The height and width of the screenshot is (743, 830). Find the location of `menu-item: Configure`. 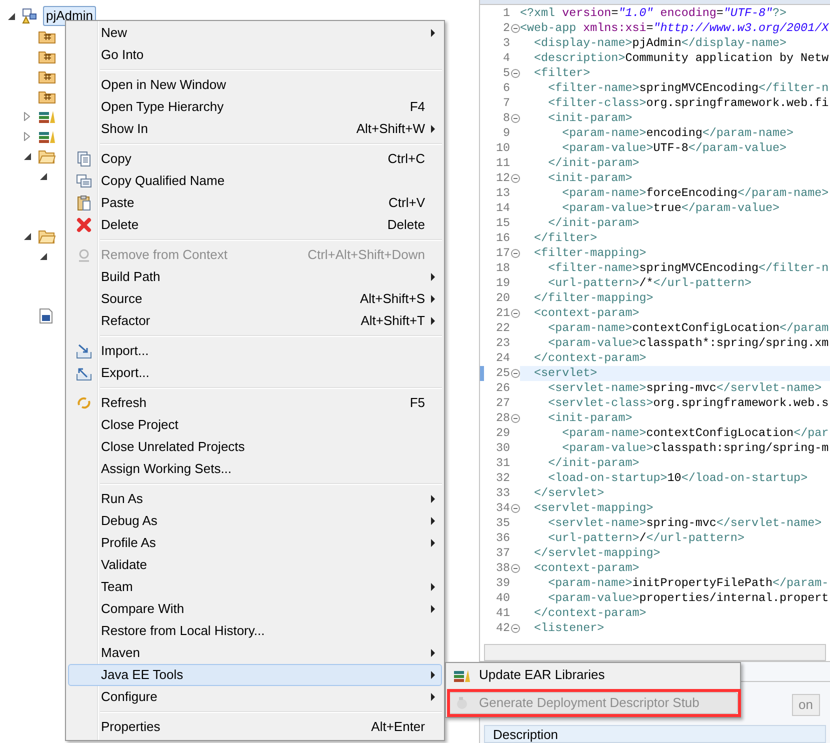

menu-item: Configure is located at coordinates (255, 697).